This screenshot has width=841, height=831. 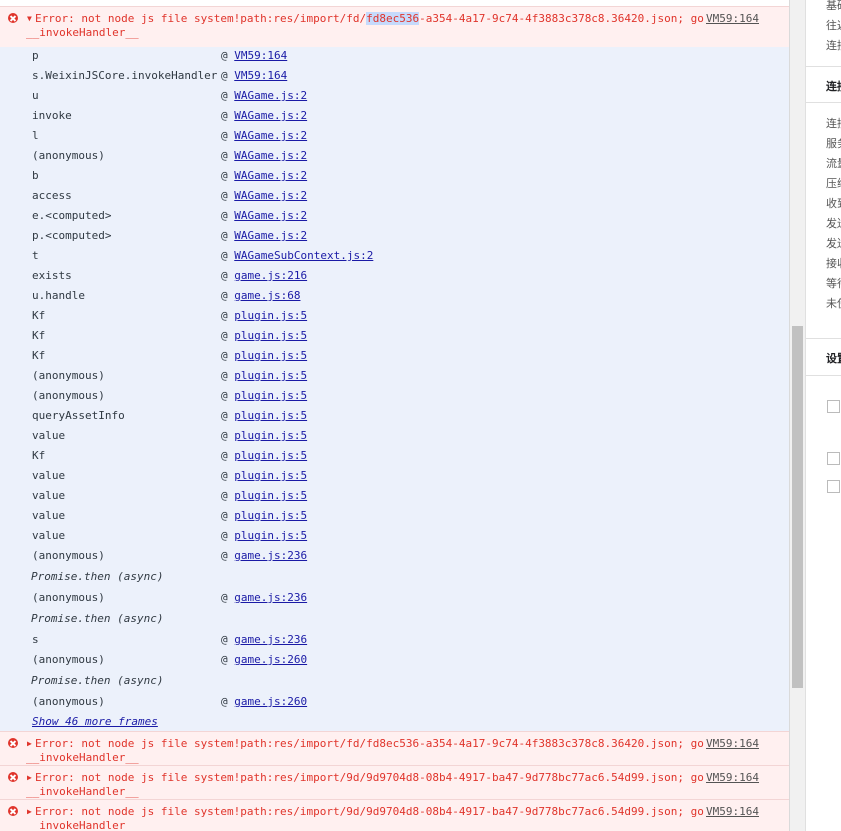 I want to click on stack-frame: (anonymous) @ plugin.js:5, so click(x=394, y=379).